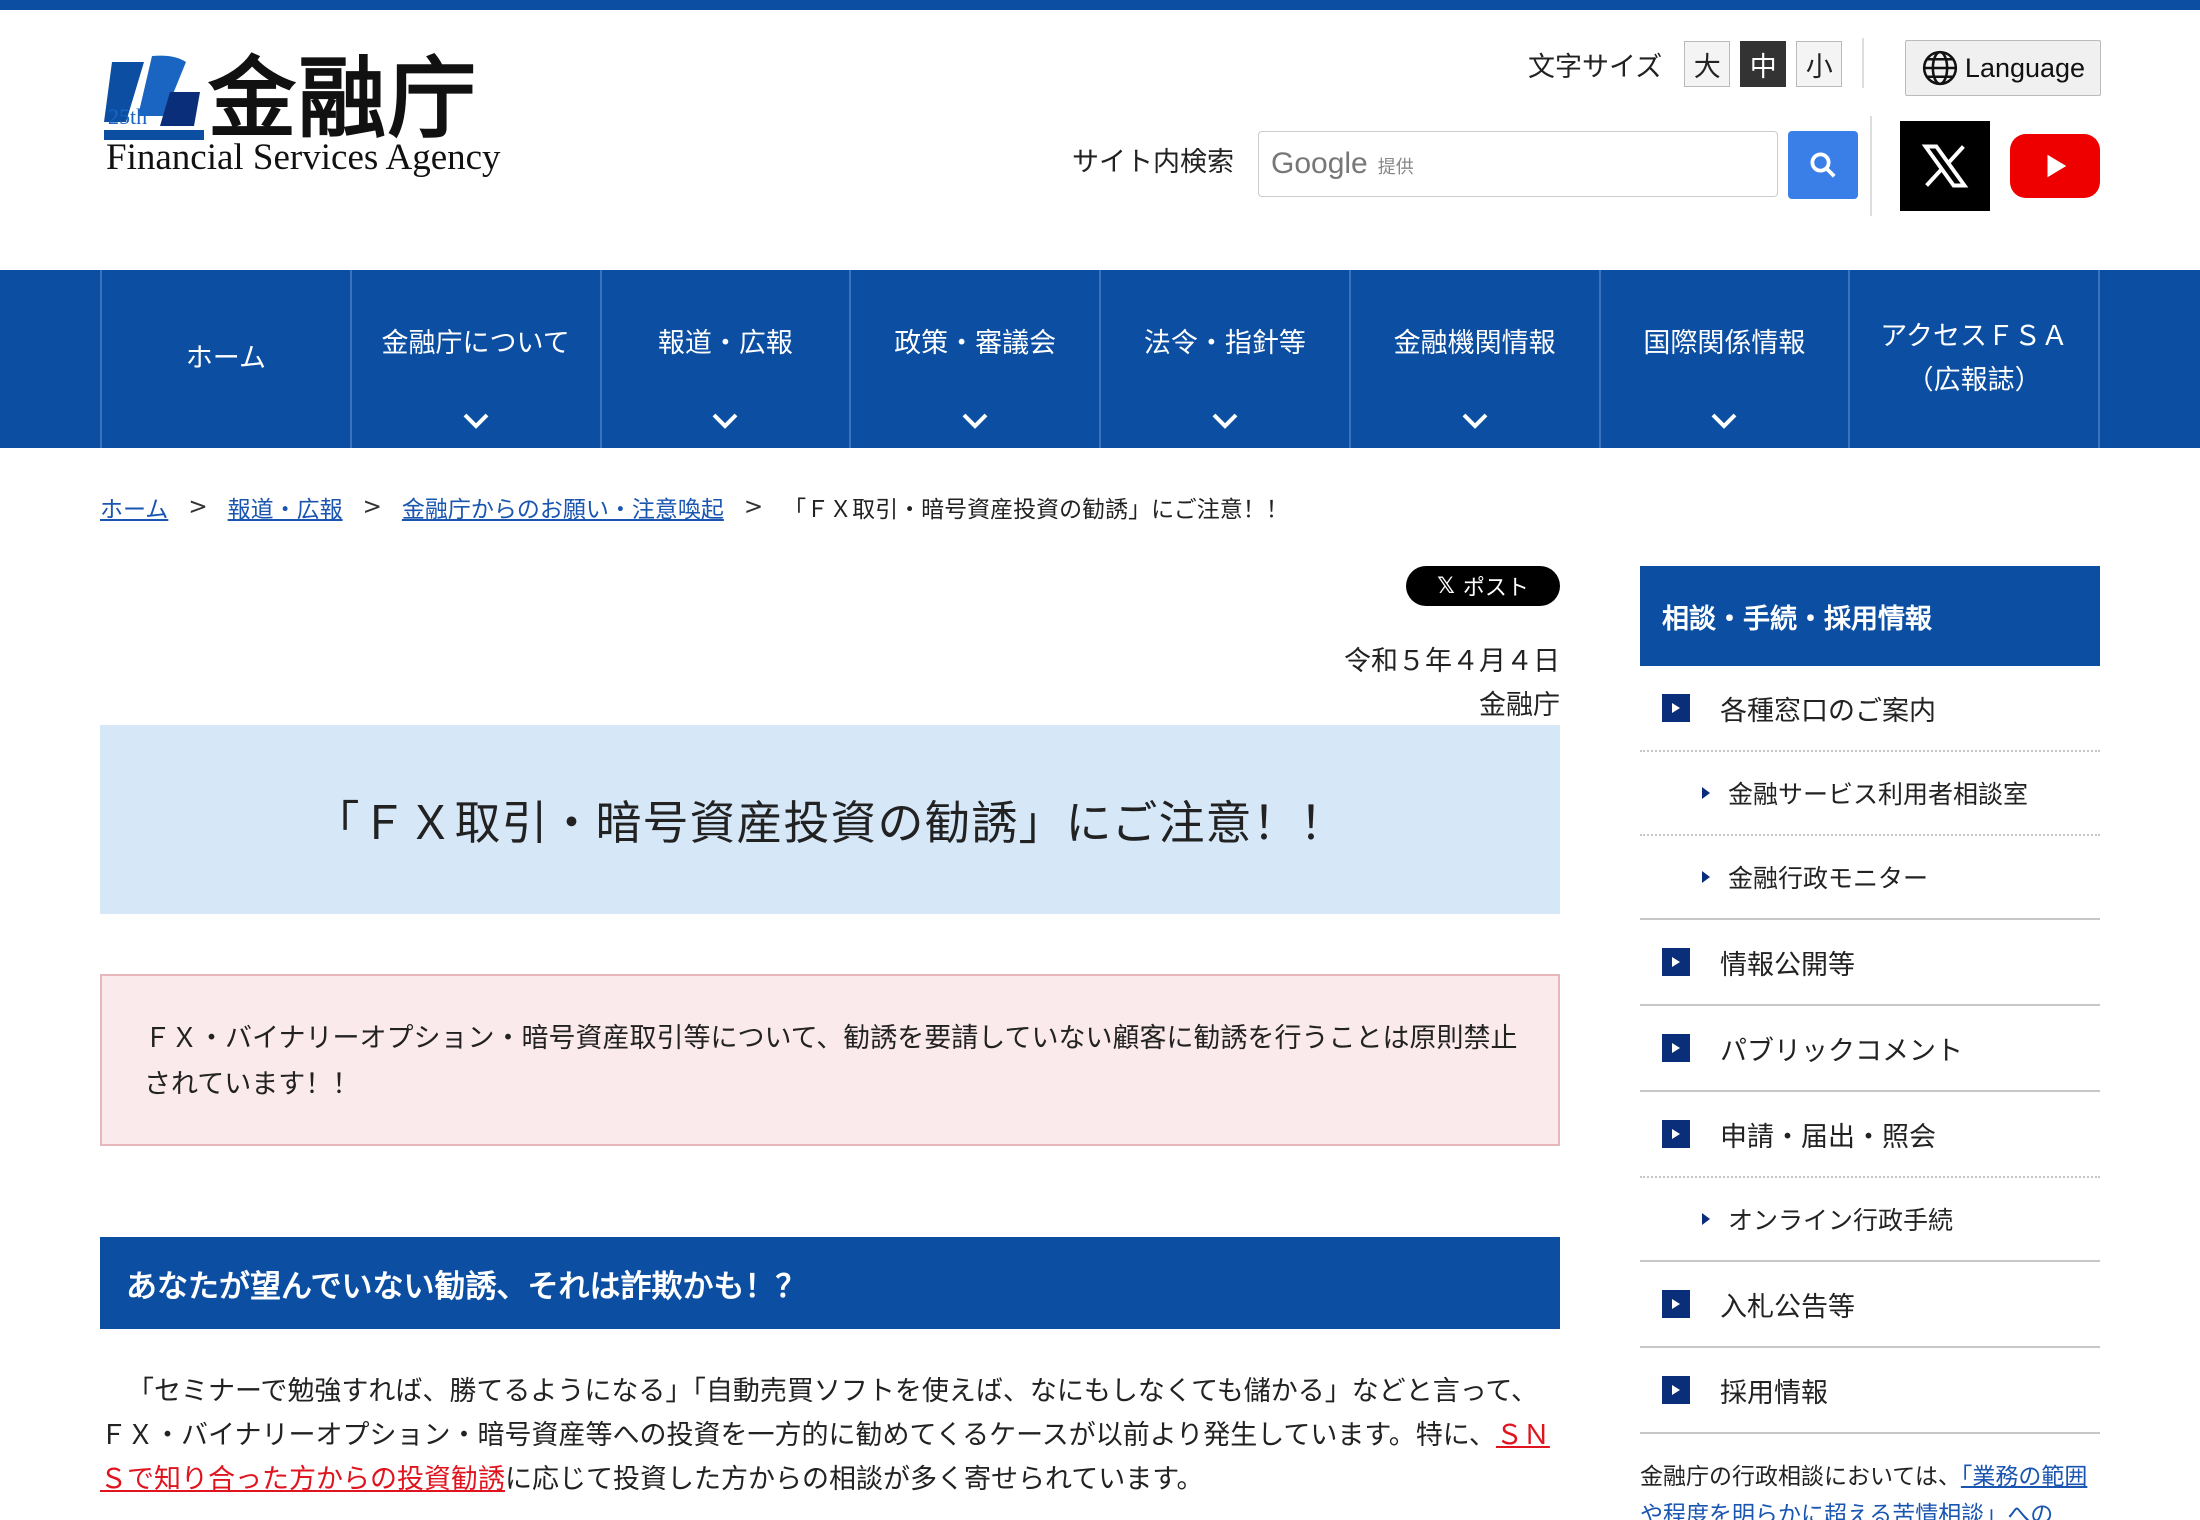 This screenshot has height=1520, width=2200. I want to click on nav-item-international: 国際関係情報, so click(1726, 359).